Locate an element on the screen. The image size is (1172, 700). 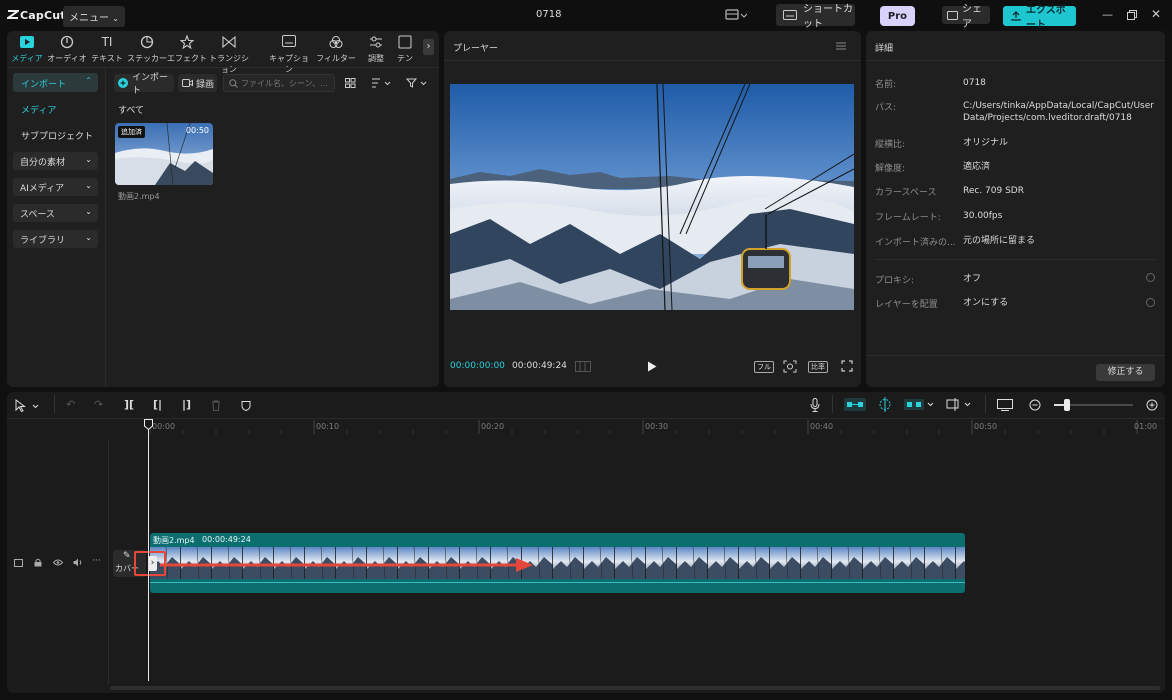
import-button: インポート is located at coordinates (144, 84).